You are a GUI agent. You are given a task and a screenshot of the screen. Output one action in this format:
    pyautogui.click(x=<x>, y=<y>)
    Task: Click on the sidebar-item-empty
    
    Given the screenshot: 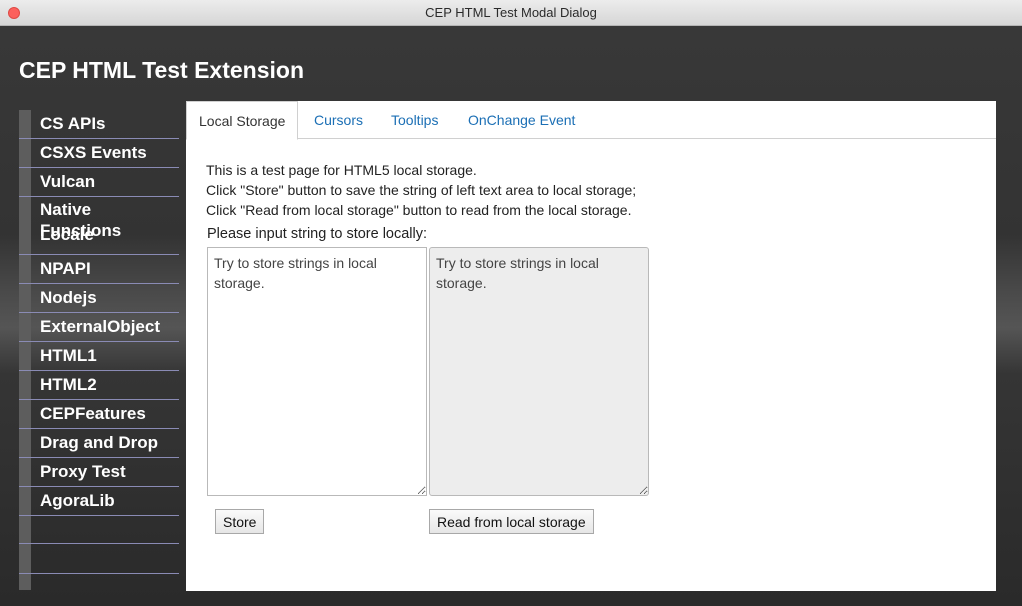 What is the action you would take?
    pyautogui.click(x=99, y=530)
    